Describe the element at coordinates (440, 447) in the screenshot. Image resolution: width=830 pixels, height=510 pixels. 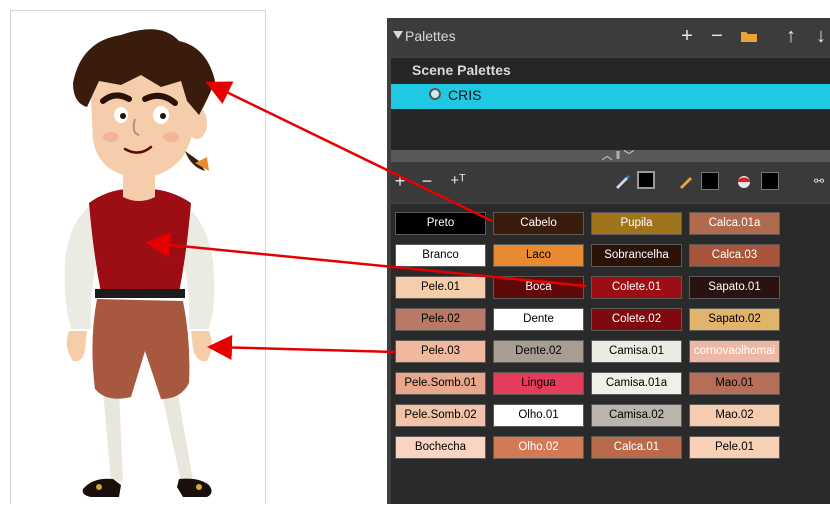
I see `color-swatch: Bochecha` at that location.